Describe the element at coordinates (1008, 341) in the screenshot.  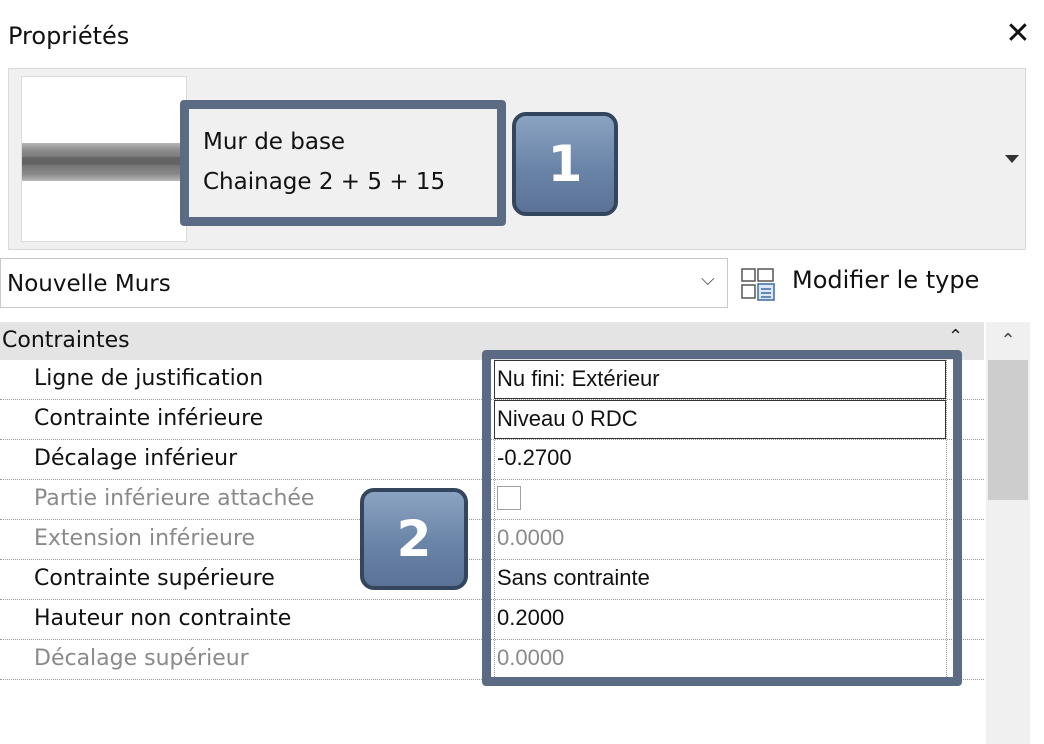
I see `scroll-up-icon: ⌃` at that location.